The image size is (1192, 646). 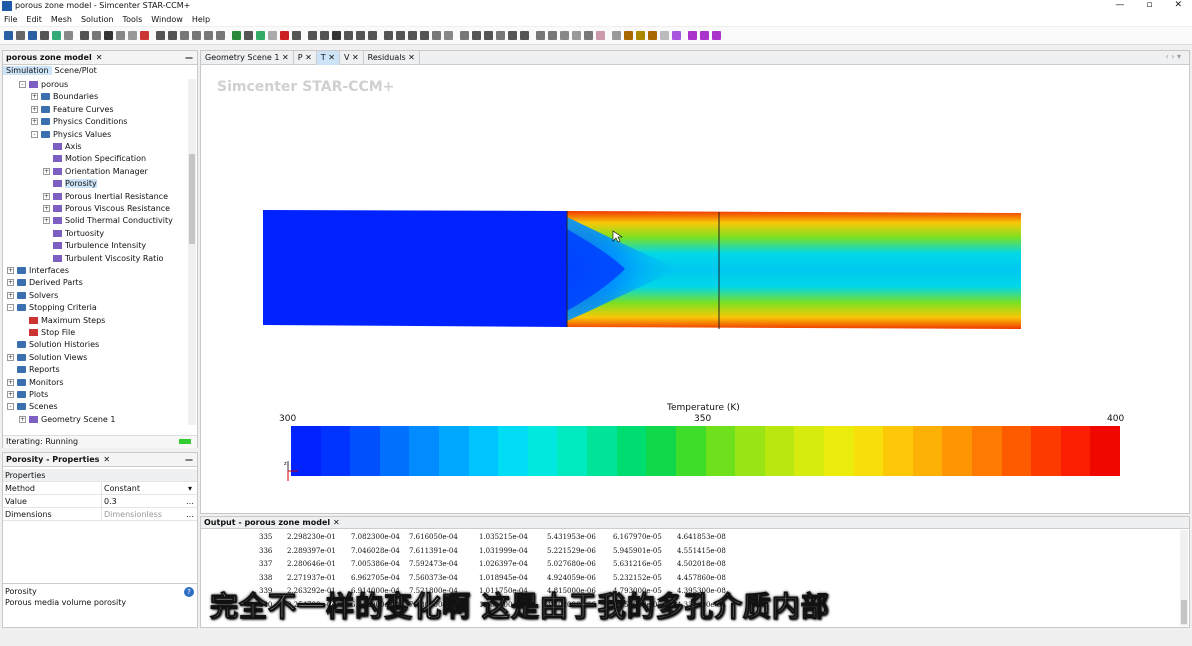 What do you see at coordinates (108, 221) in the screenshot?
I see `tree-item: + Solid Thermal Conductivity` at bounding box center [108, 221].